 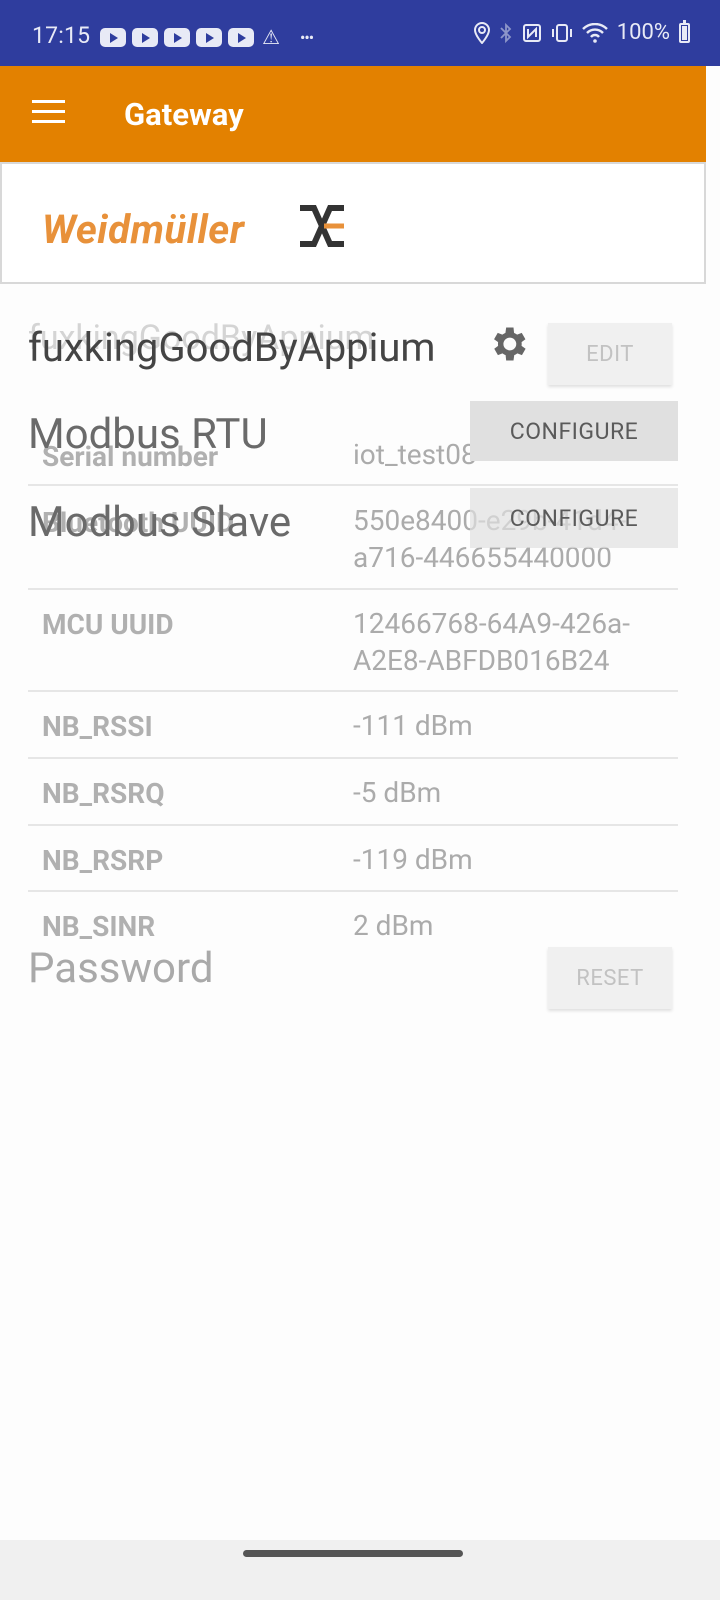 What do you see at coordinates (108, 624) in the screenshot?
I see `info-key: MCU UUID` at bounding box center [108, 624].